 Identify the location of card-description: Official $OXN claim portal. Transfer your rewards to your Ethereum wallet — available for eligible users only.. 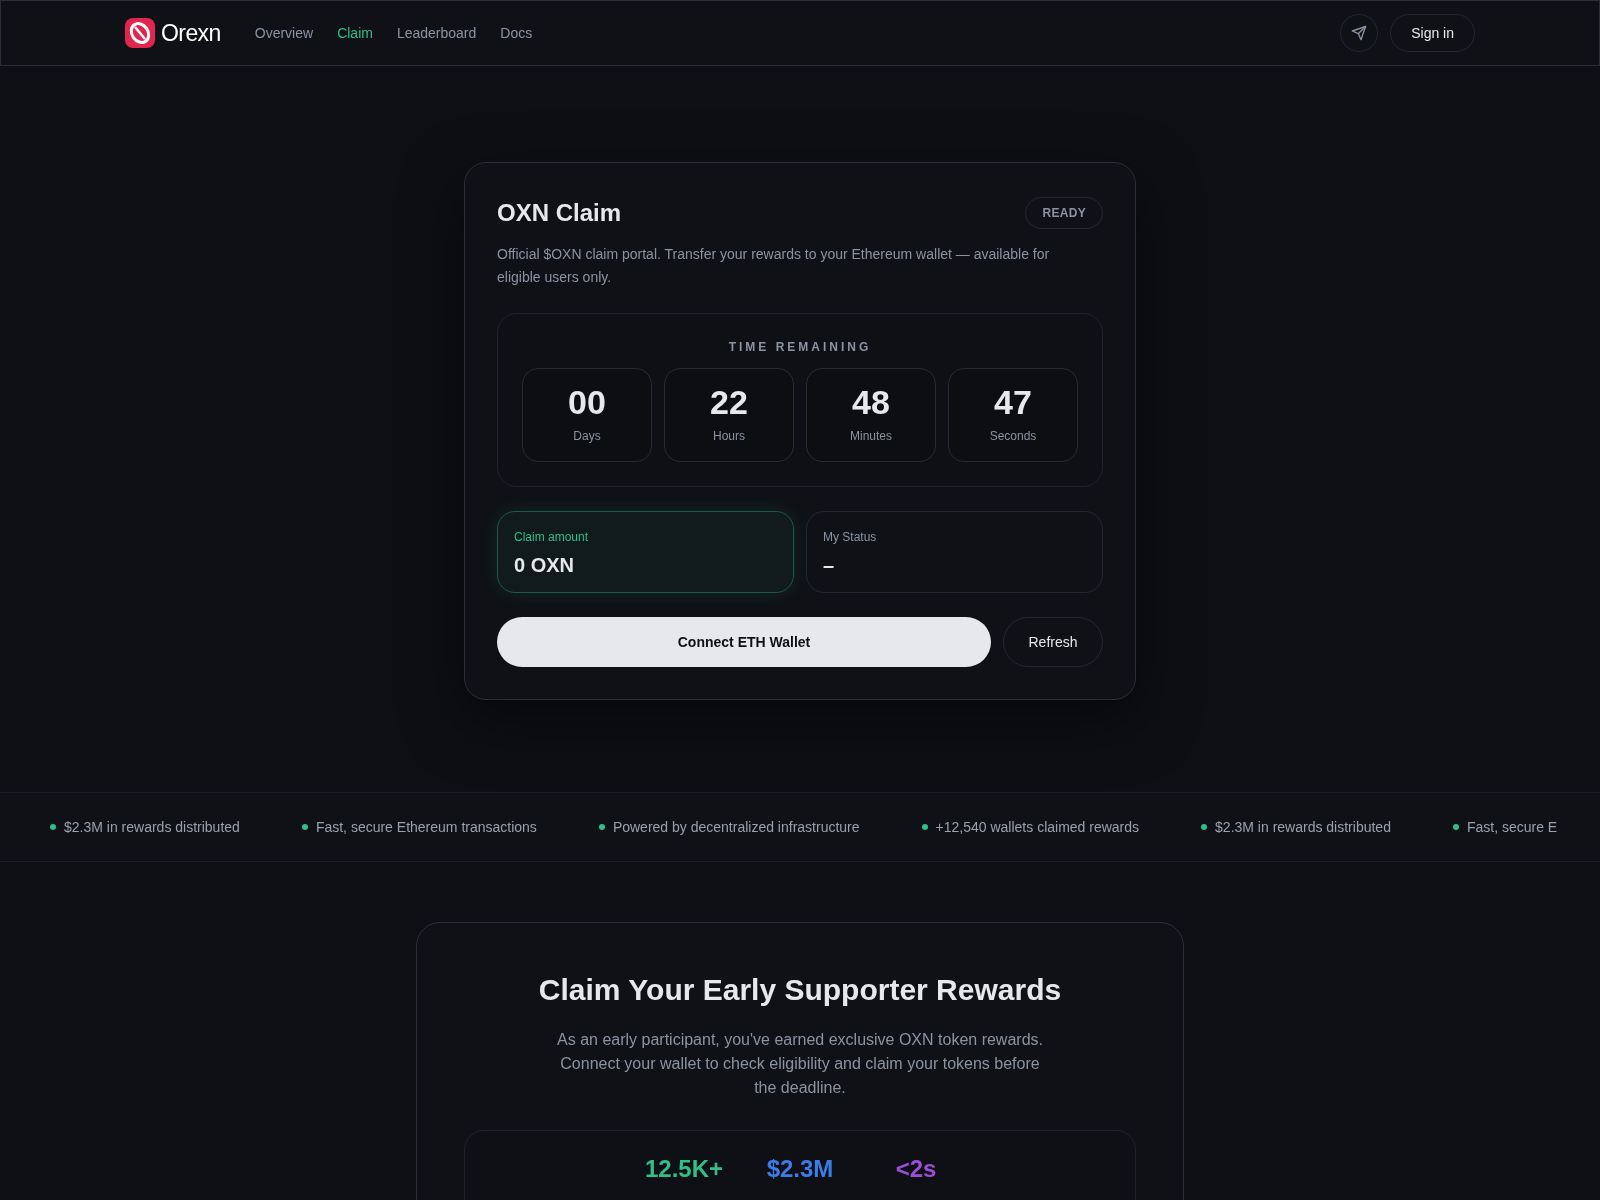
(774, 266).